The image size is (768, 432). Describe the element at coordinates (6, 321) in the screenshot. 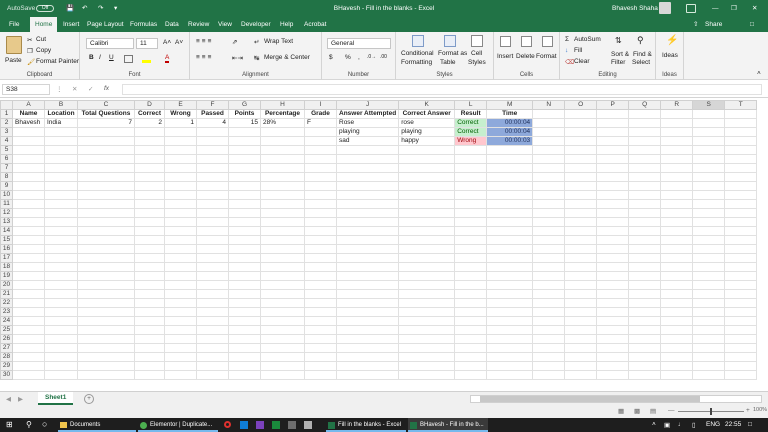

I see `row-header: 24` at that location.